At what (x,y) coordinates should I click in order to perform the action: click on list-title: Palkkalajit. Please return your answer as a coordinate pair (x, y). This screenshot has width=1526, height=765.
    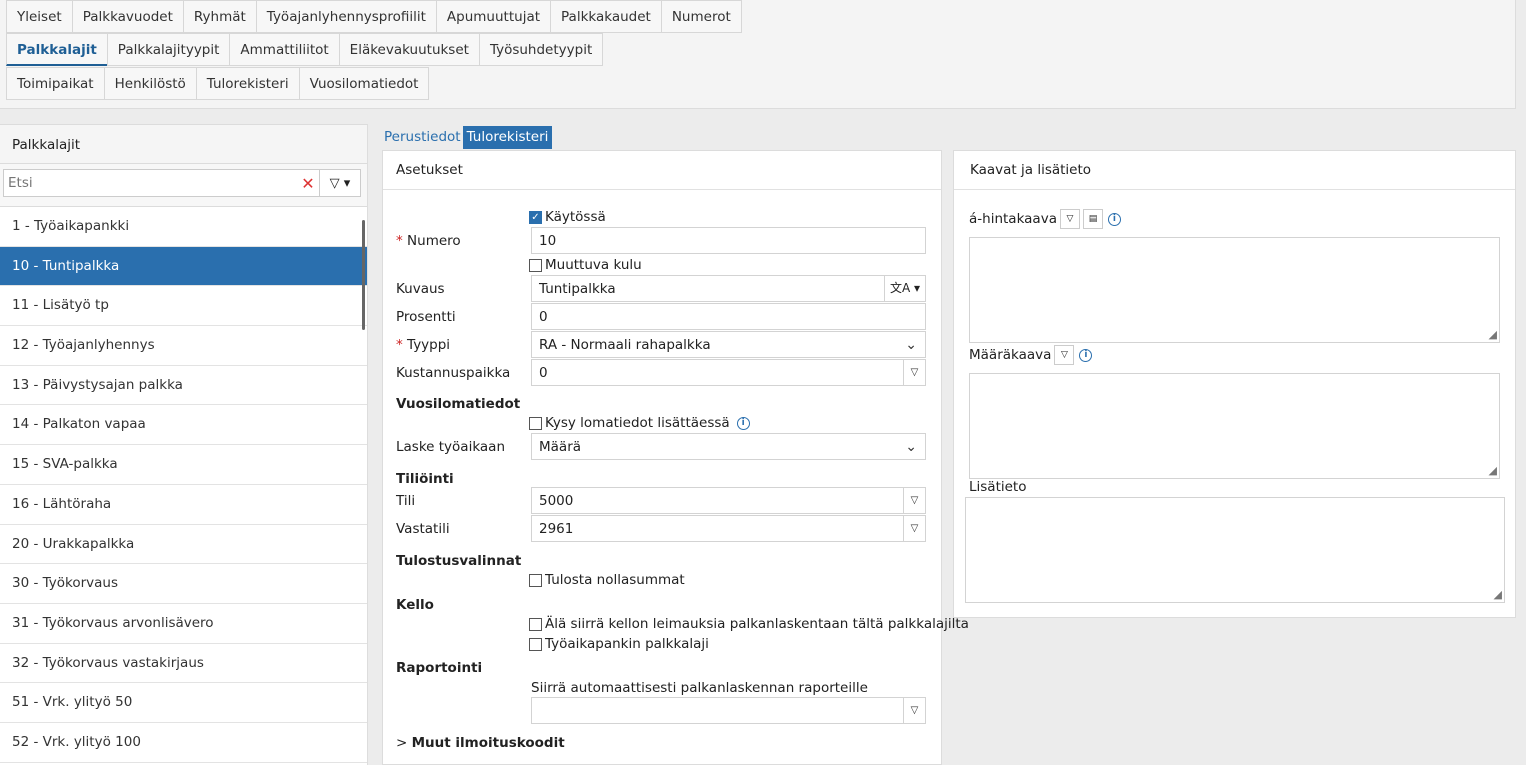
    Looking at the image, I should click on (183, 144).